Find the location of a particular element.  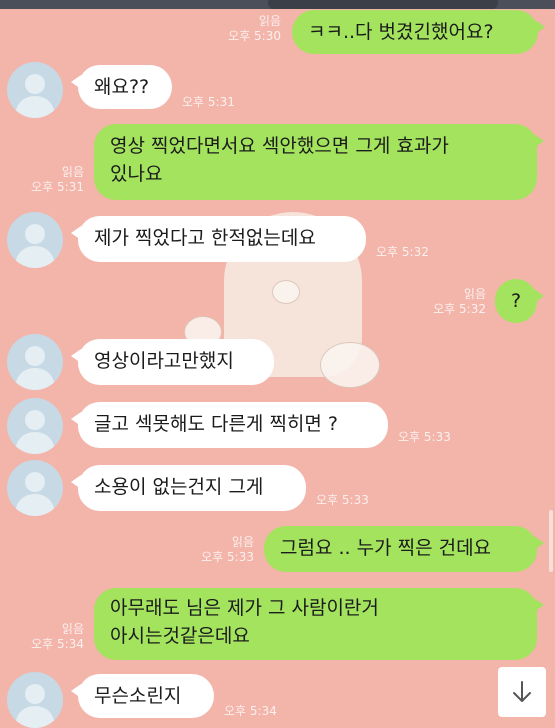

message-text: 글고 섹못해도 다른게 찍히면 ? is located at coordinates (216, 424).